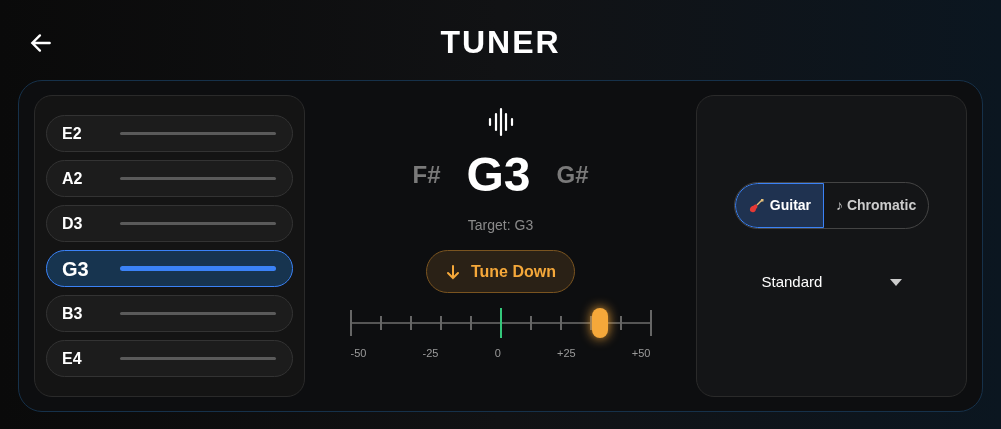 The image size is (1001, 429). Describe the element at coordinates (500, 225) in the screenshot. I see `target-label: Target: G3` at that location.